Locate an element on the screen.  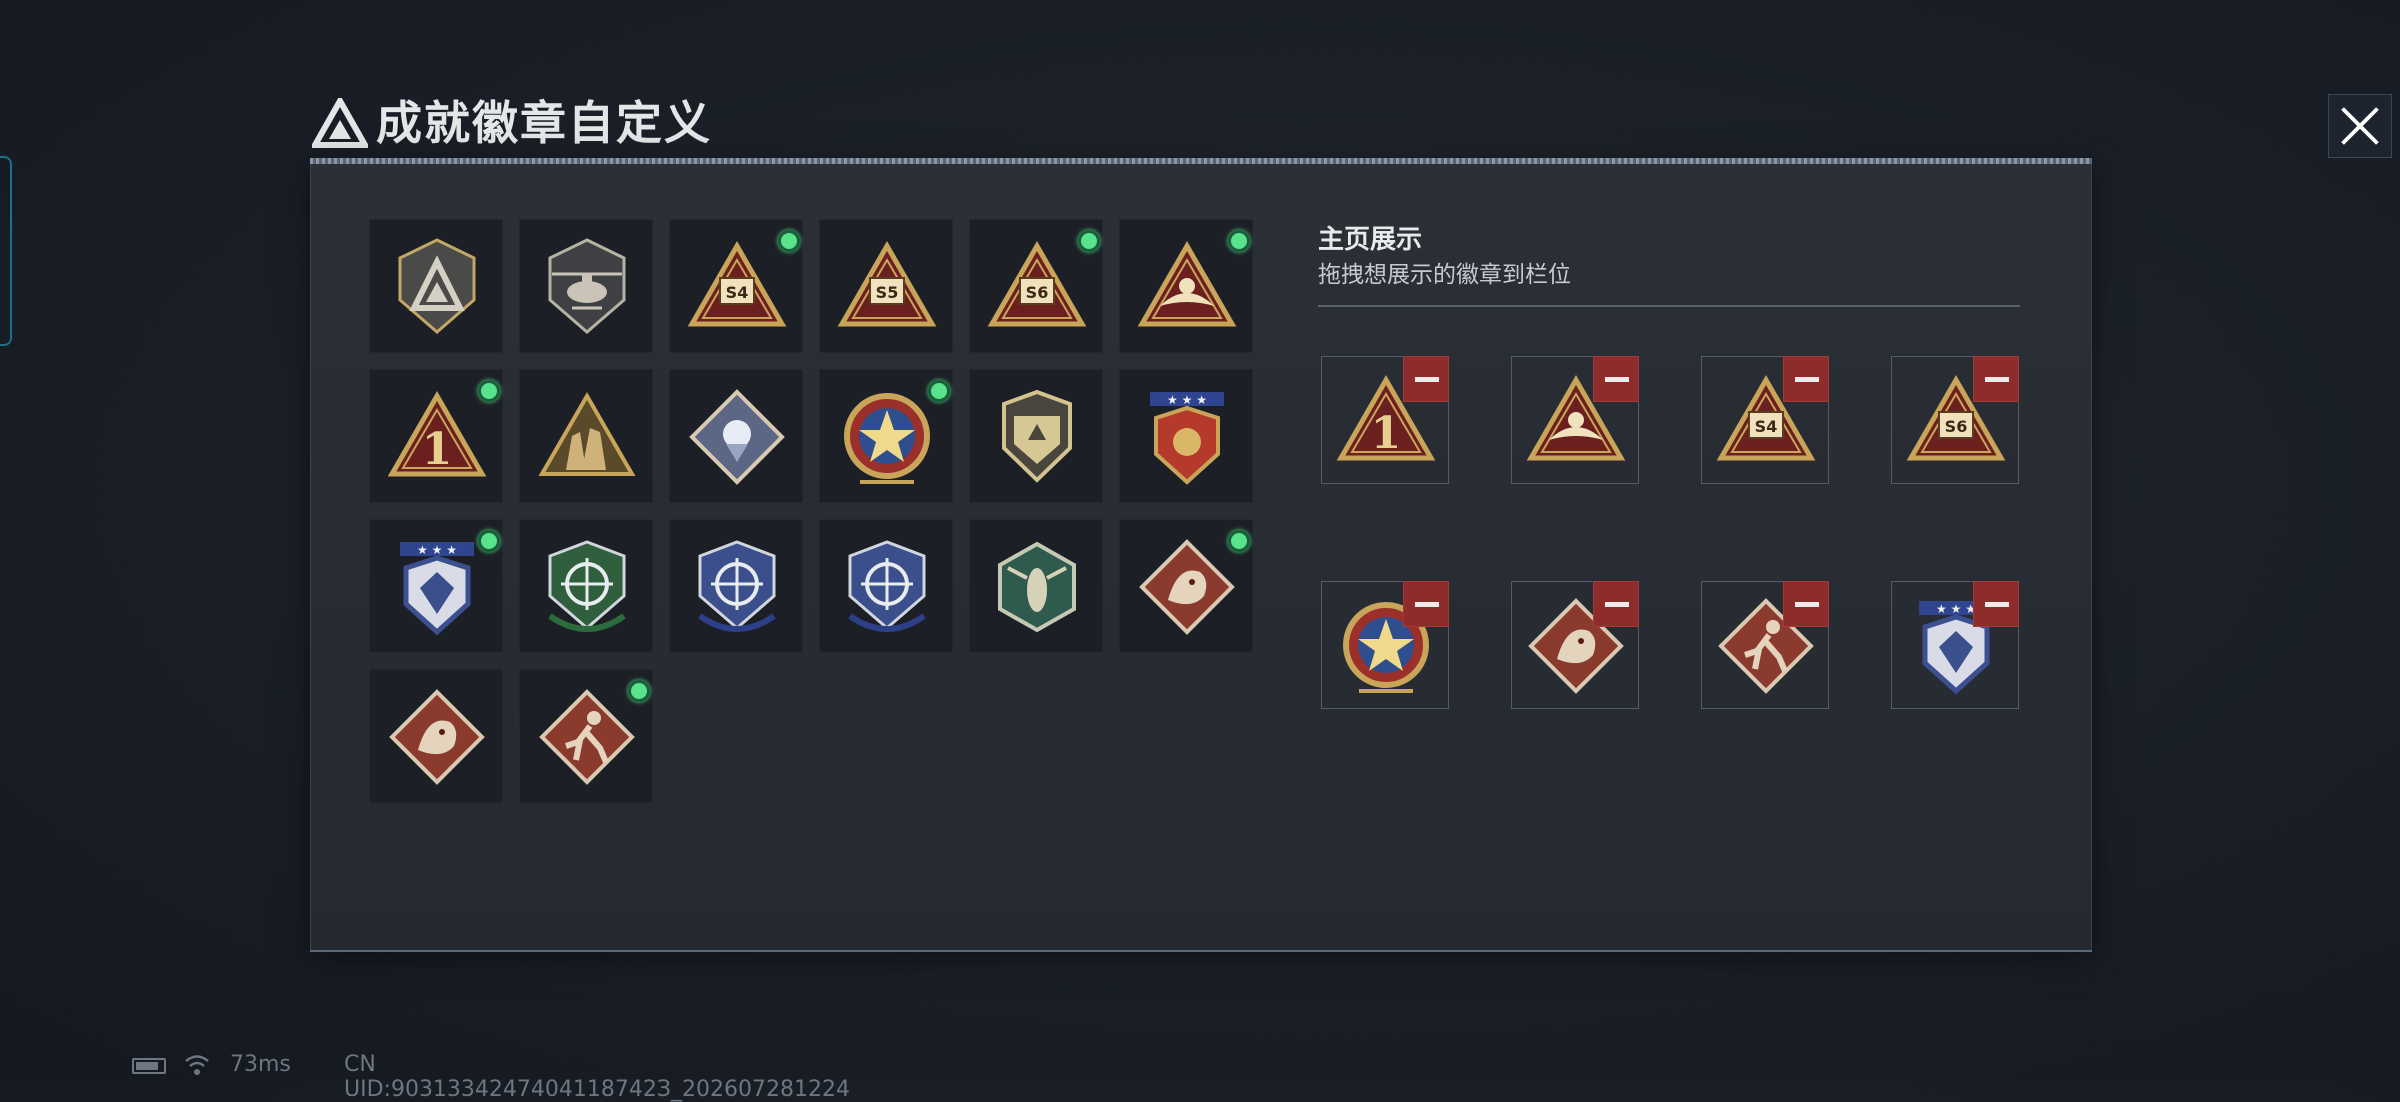
svg-text: S5 is located at coordinates (887, 292).